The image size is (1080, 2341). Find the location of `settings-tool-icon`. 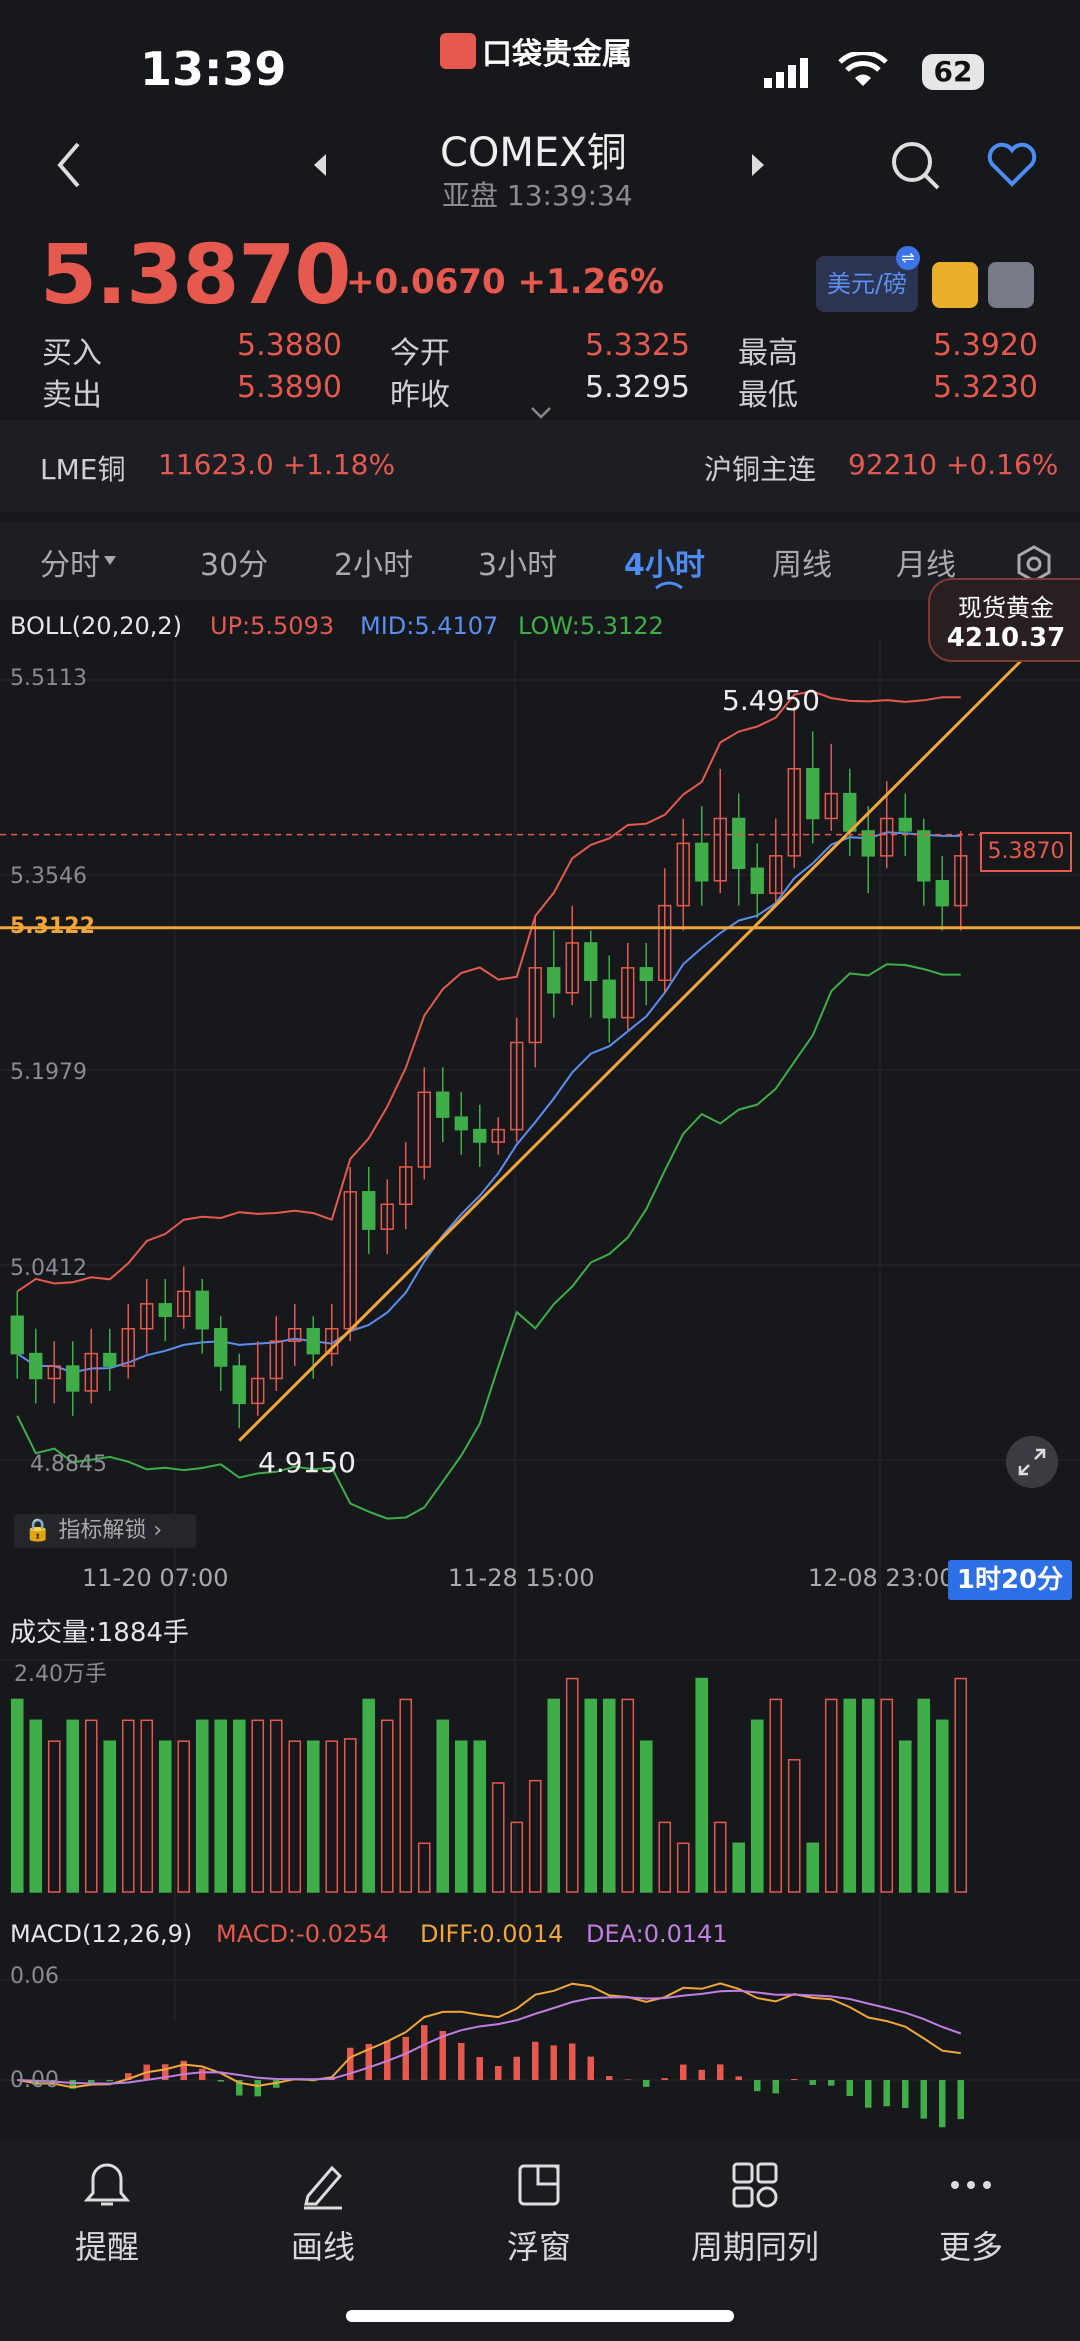

settings-tool-icon is located at coordinates (1011, 285).